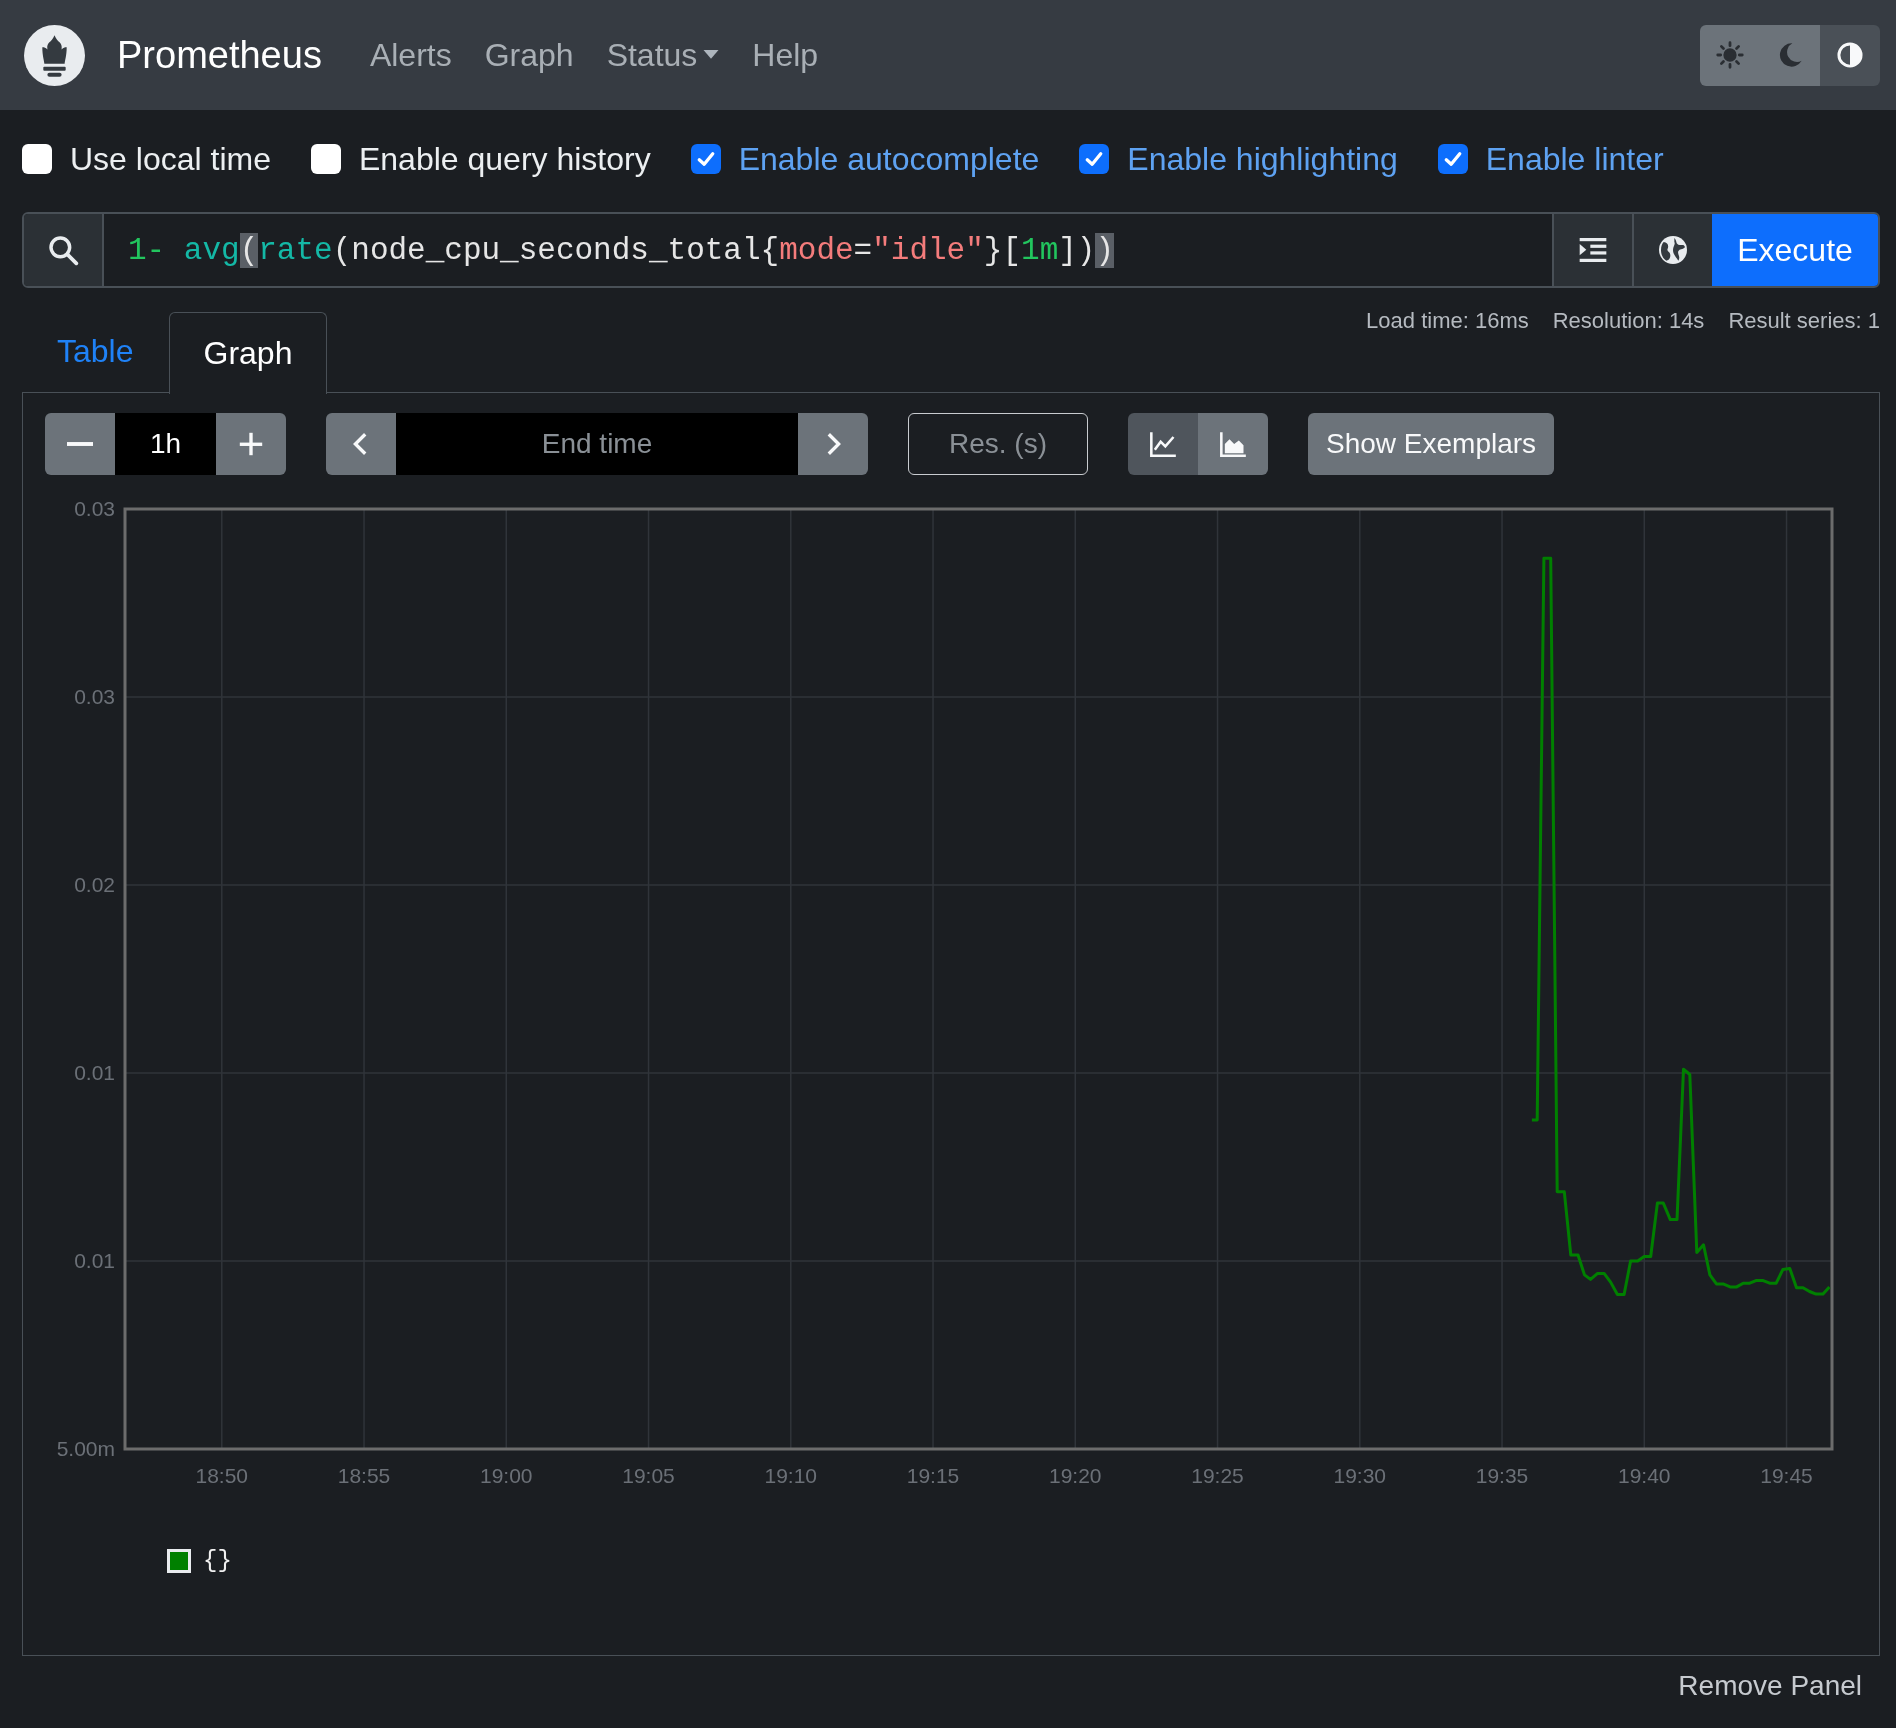  What do you see at coordinates (248, 352) in the screenshot?
I see `tab: Graph` at bounding box center [248, 352].